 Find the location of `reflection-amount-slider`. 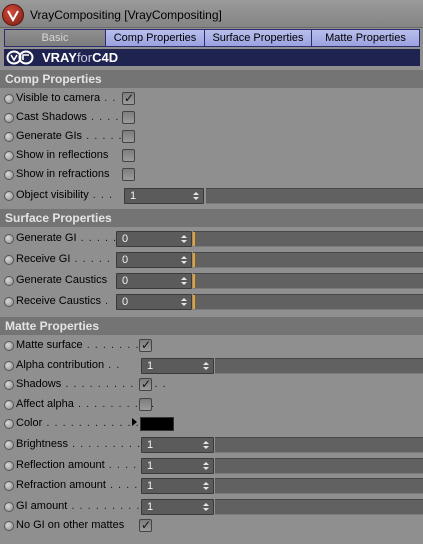

reflection-amount-slider is located at coordinates (319, 466).